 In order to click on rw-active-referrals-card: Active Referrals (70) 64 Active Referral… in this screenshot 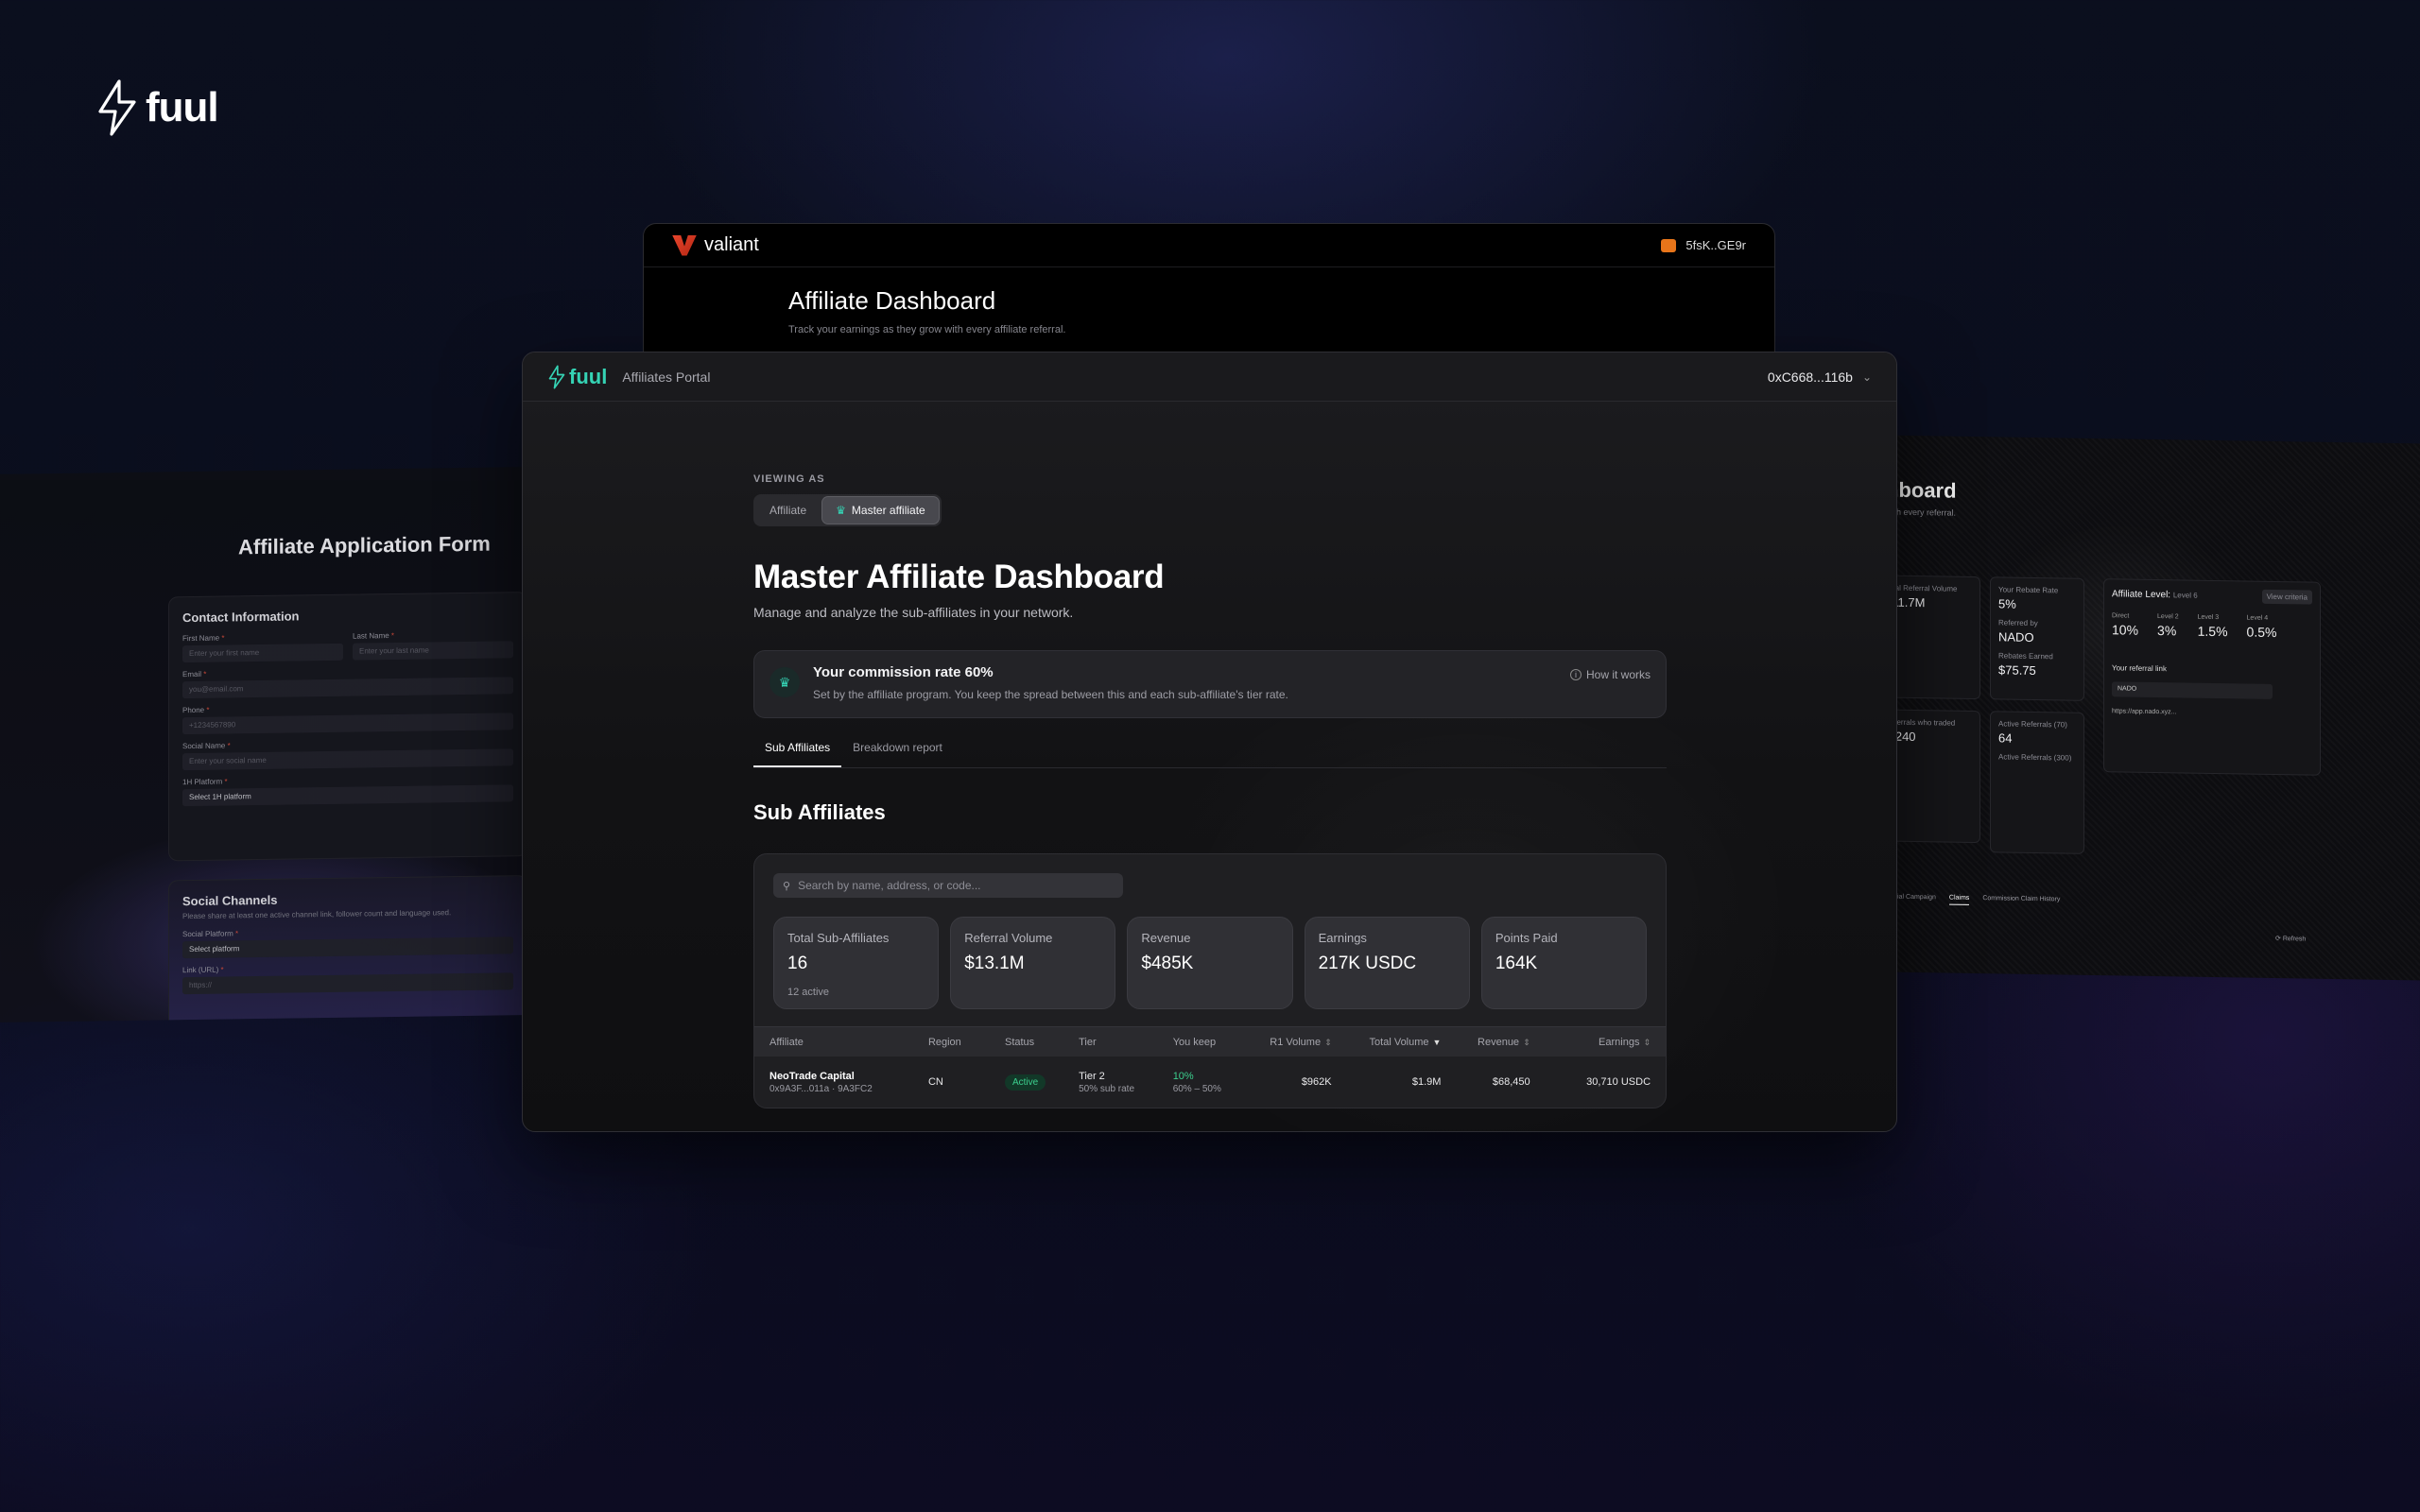, I will do `click(2037, 782)`.